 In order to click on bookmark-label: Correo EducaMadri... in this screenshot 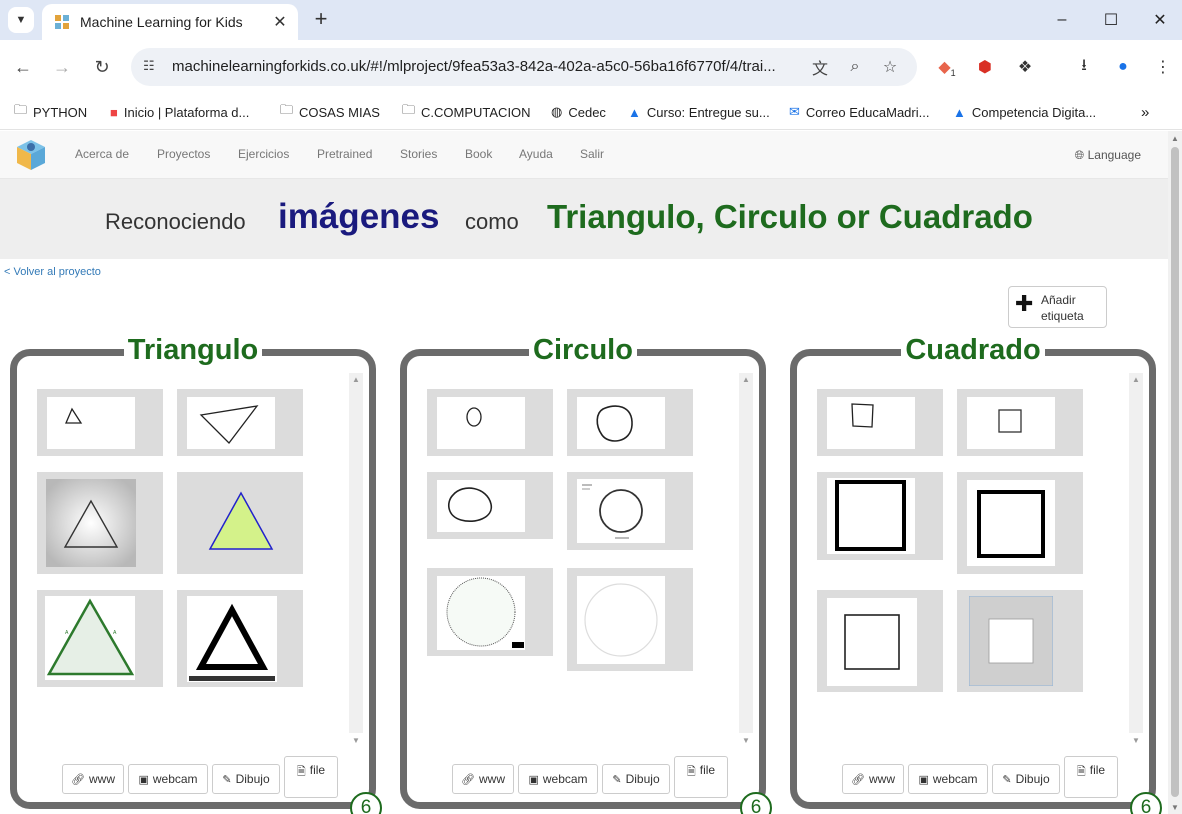, I will do `click(867, 112)`.